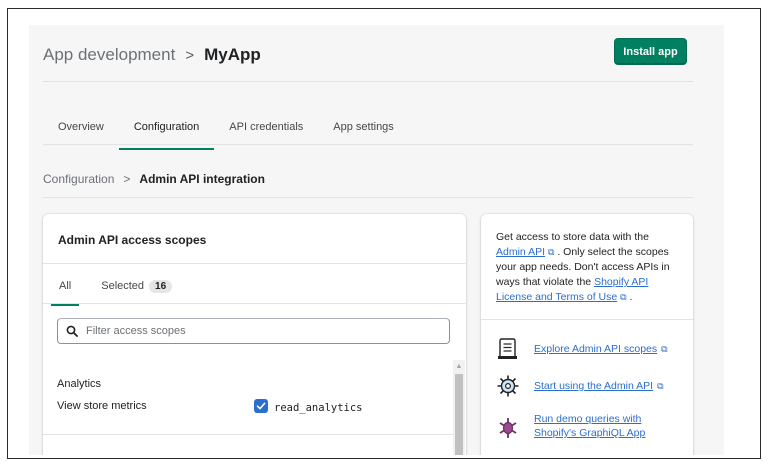  I want to click on scope-tabs-divider, so click(254, 303).